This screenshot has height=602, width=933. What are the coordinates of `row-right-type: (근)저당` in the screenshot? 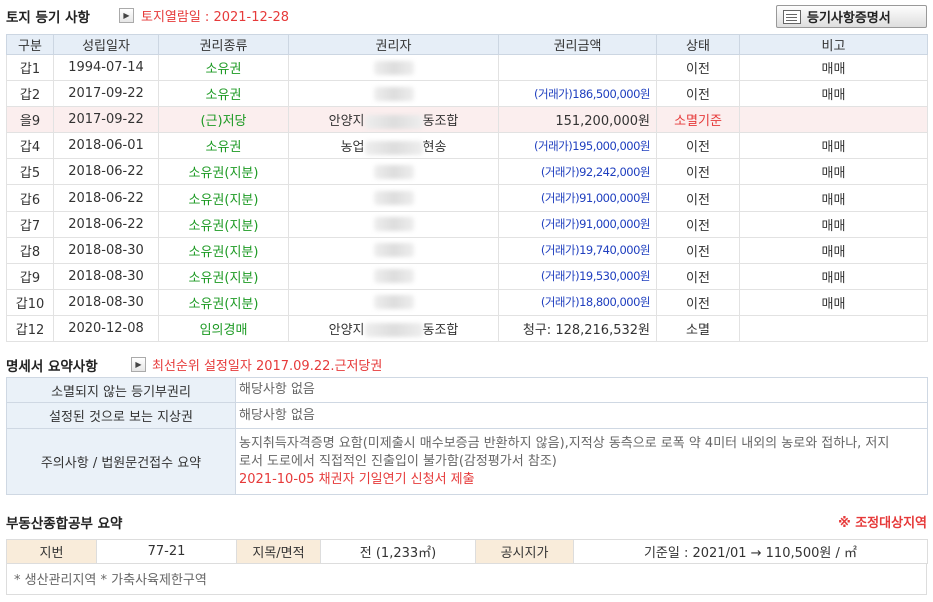 It's located at (223, 120).